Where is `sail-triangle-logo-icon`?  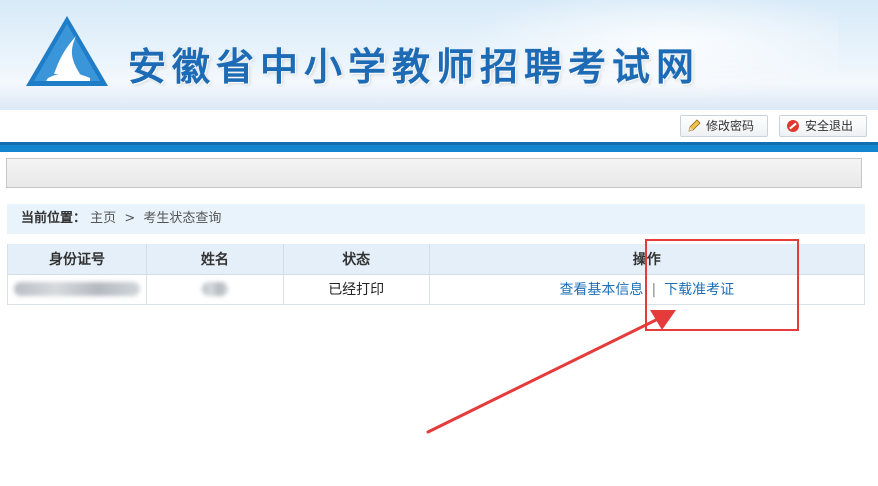 sail-triangle-logo-icon is located at coordinates (67, 51).